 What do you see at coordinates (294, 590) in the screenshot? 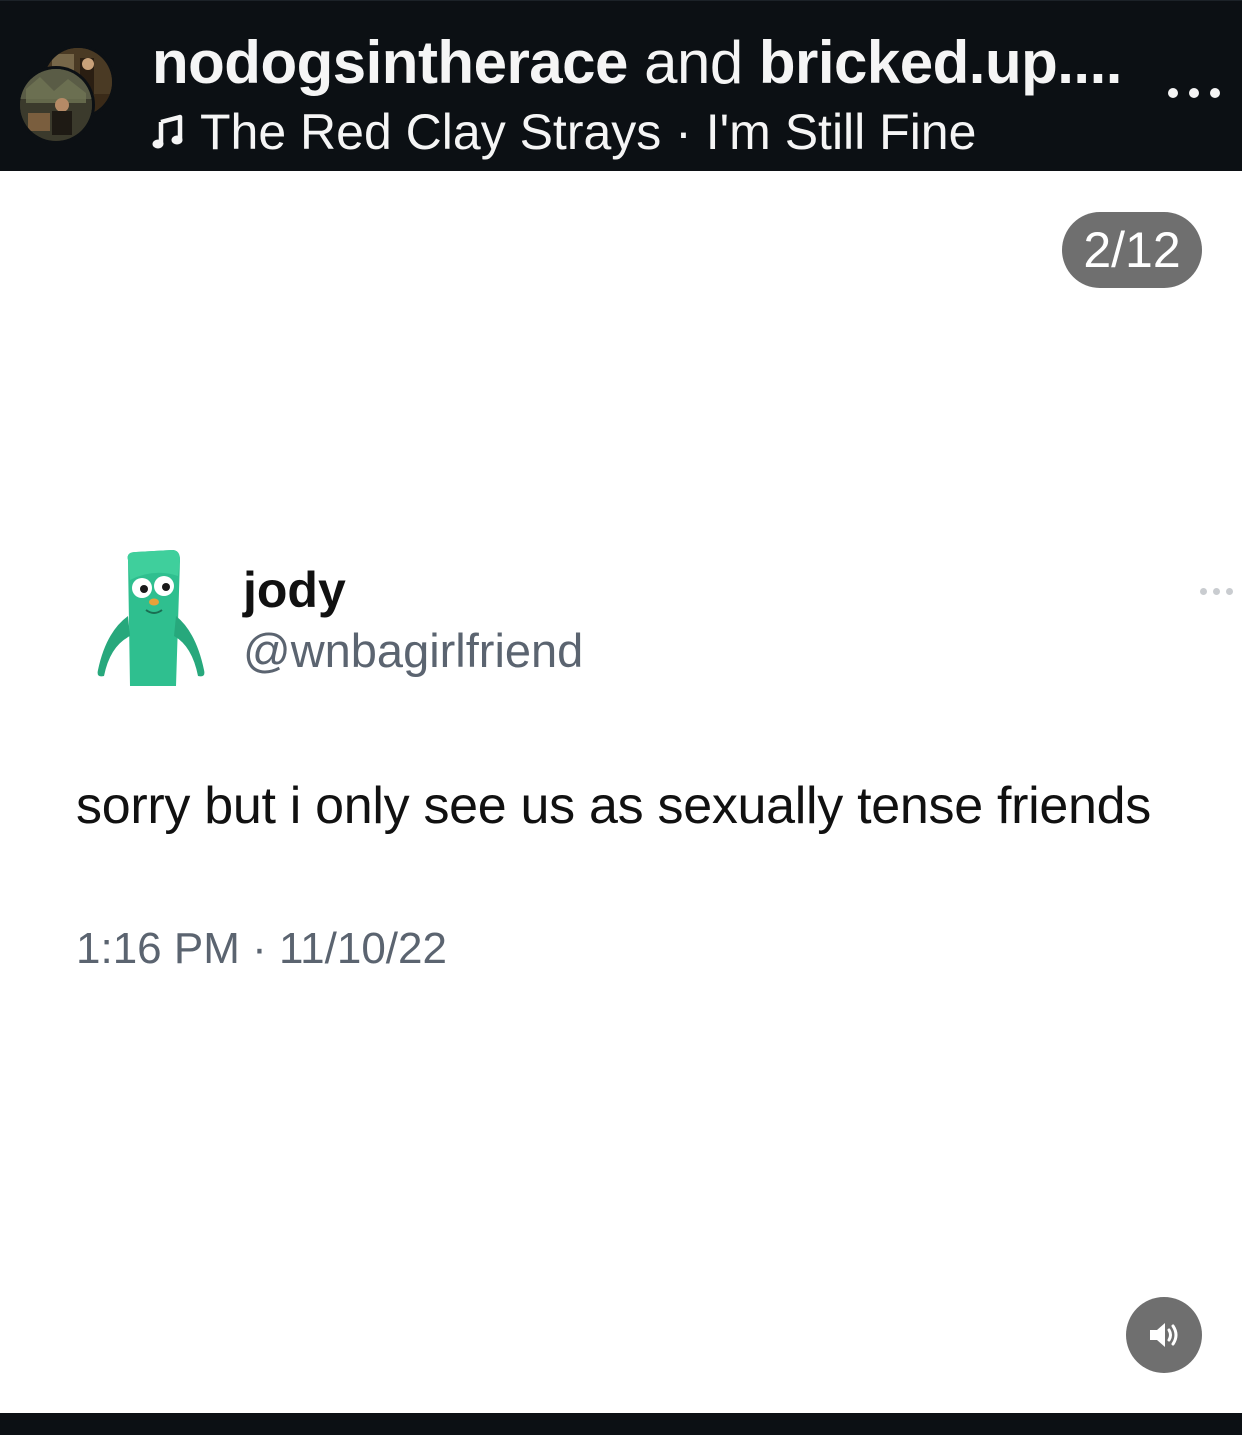
I see `tweet-display-name: jody` at bounding box center [294, 590].